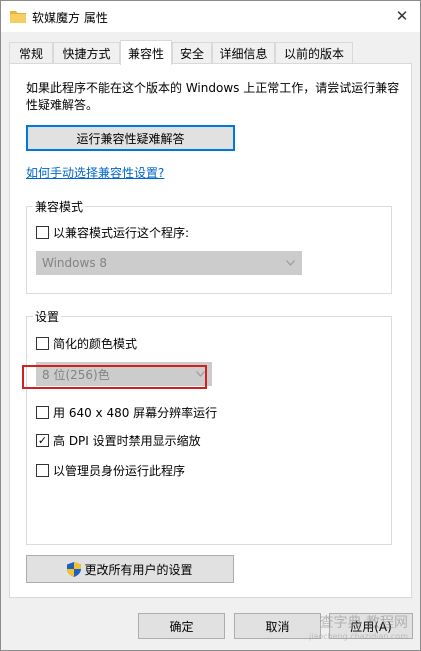 Image resolution: width=421 pixels, height=651 pixels. I want to click on chevron-down-icon, so click(290, 263).